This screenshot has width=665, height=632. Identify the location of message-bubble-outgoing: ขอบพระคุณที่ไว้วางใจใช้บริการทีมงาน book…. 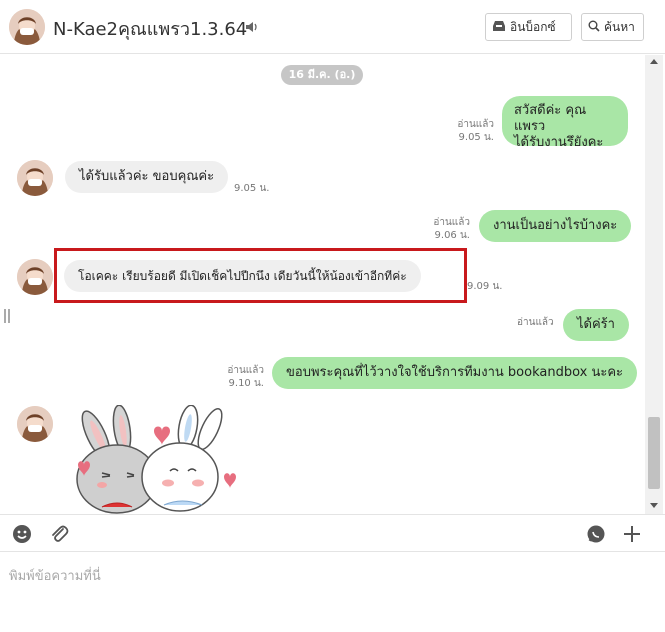
(455, 373).